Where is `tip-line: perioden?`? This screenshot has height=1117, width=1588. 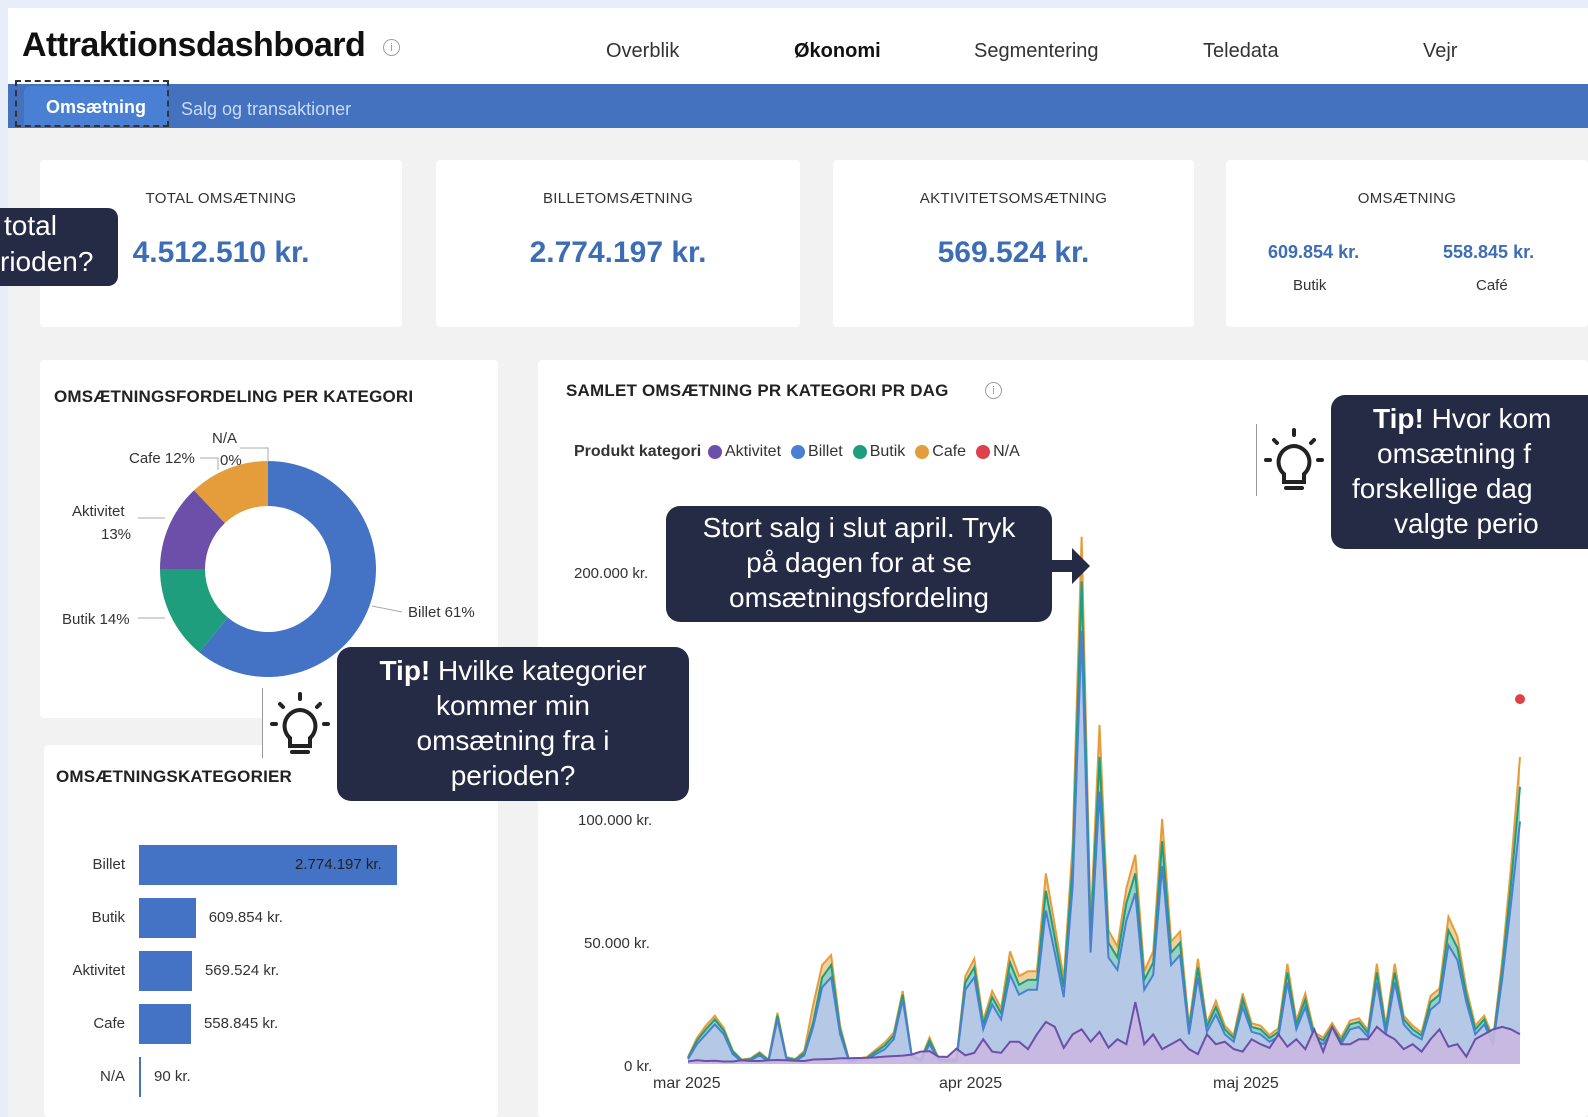
tip-line: perioden? is located at coordinates (513, 775).